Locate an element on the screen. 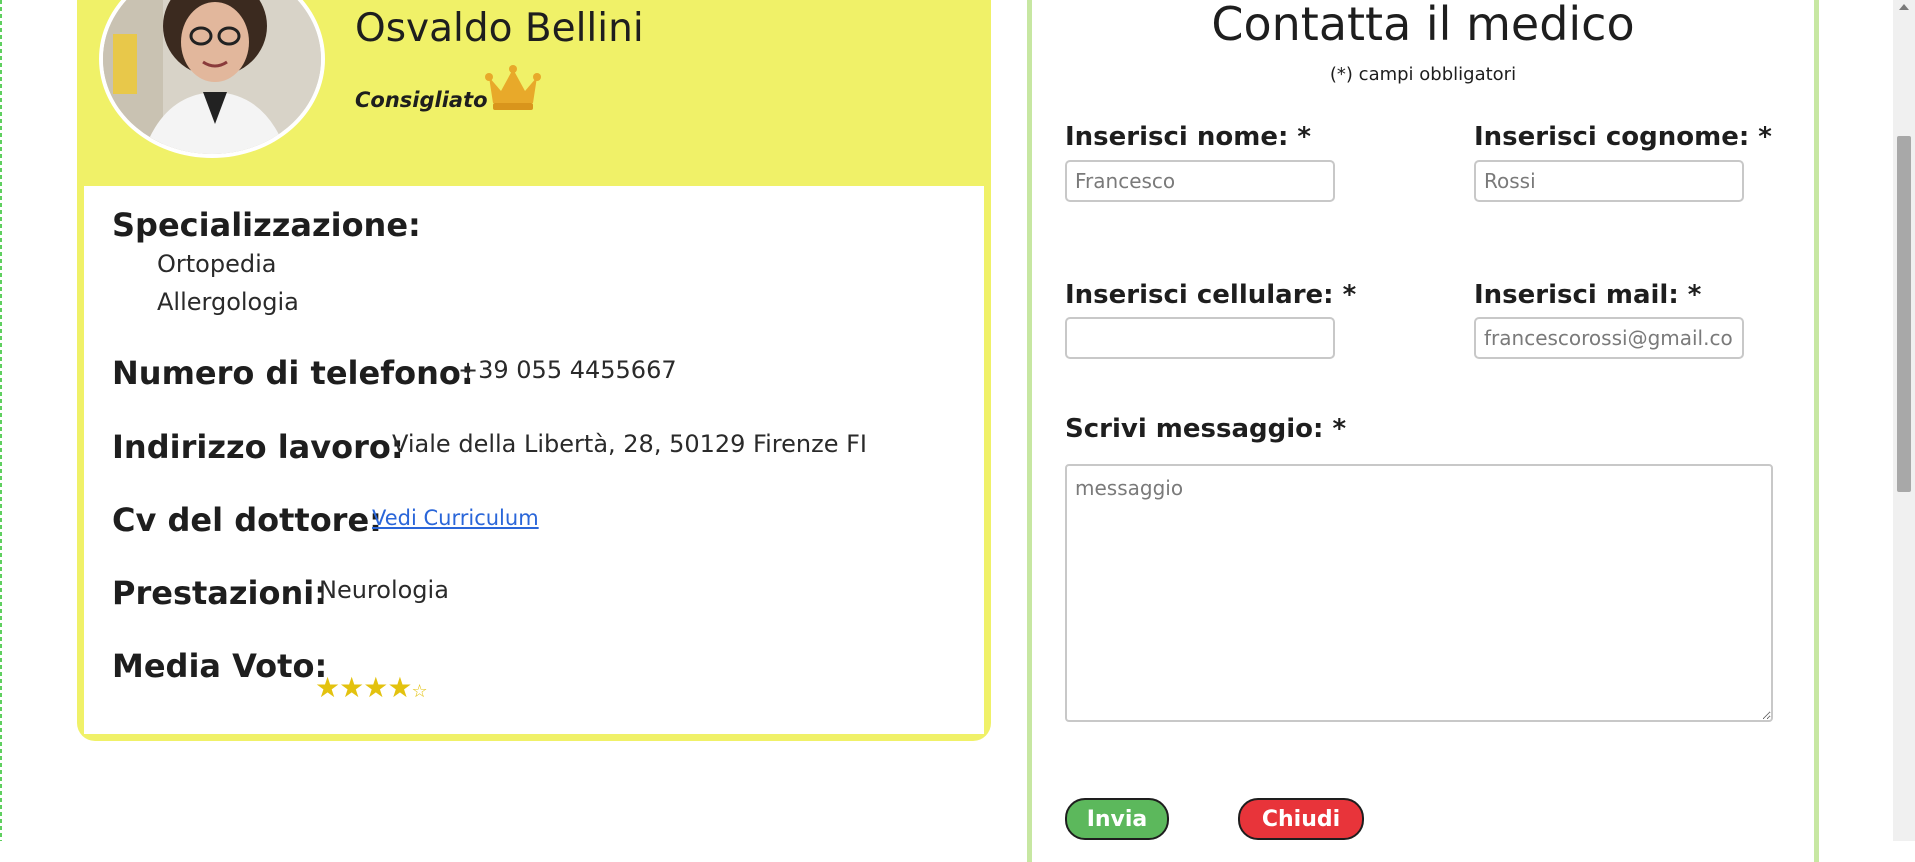  specialization-item: Ortopedia is located at coordinates (217, 264).